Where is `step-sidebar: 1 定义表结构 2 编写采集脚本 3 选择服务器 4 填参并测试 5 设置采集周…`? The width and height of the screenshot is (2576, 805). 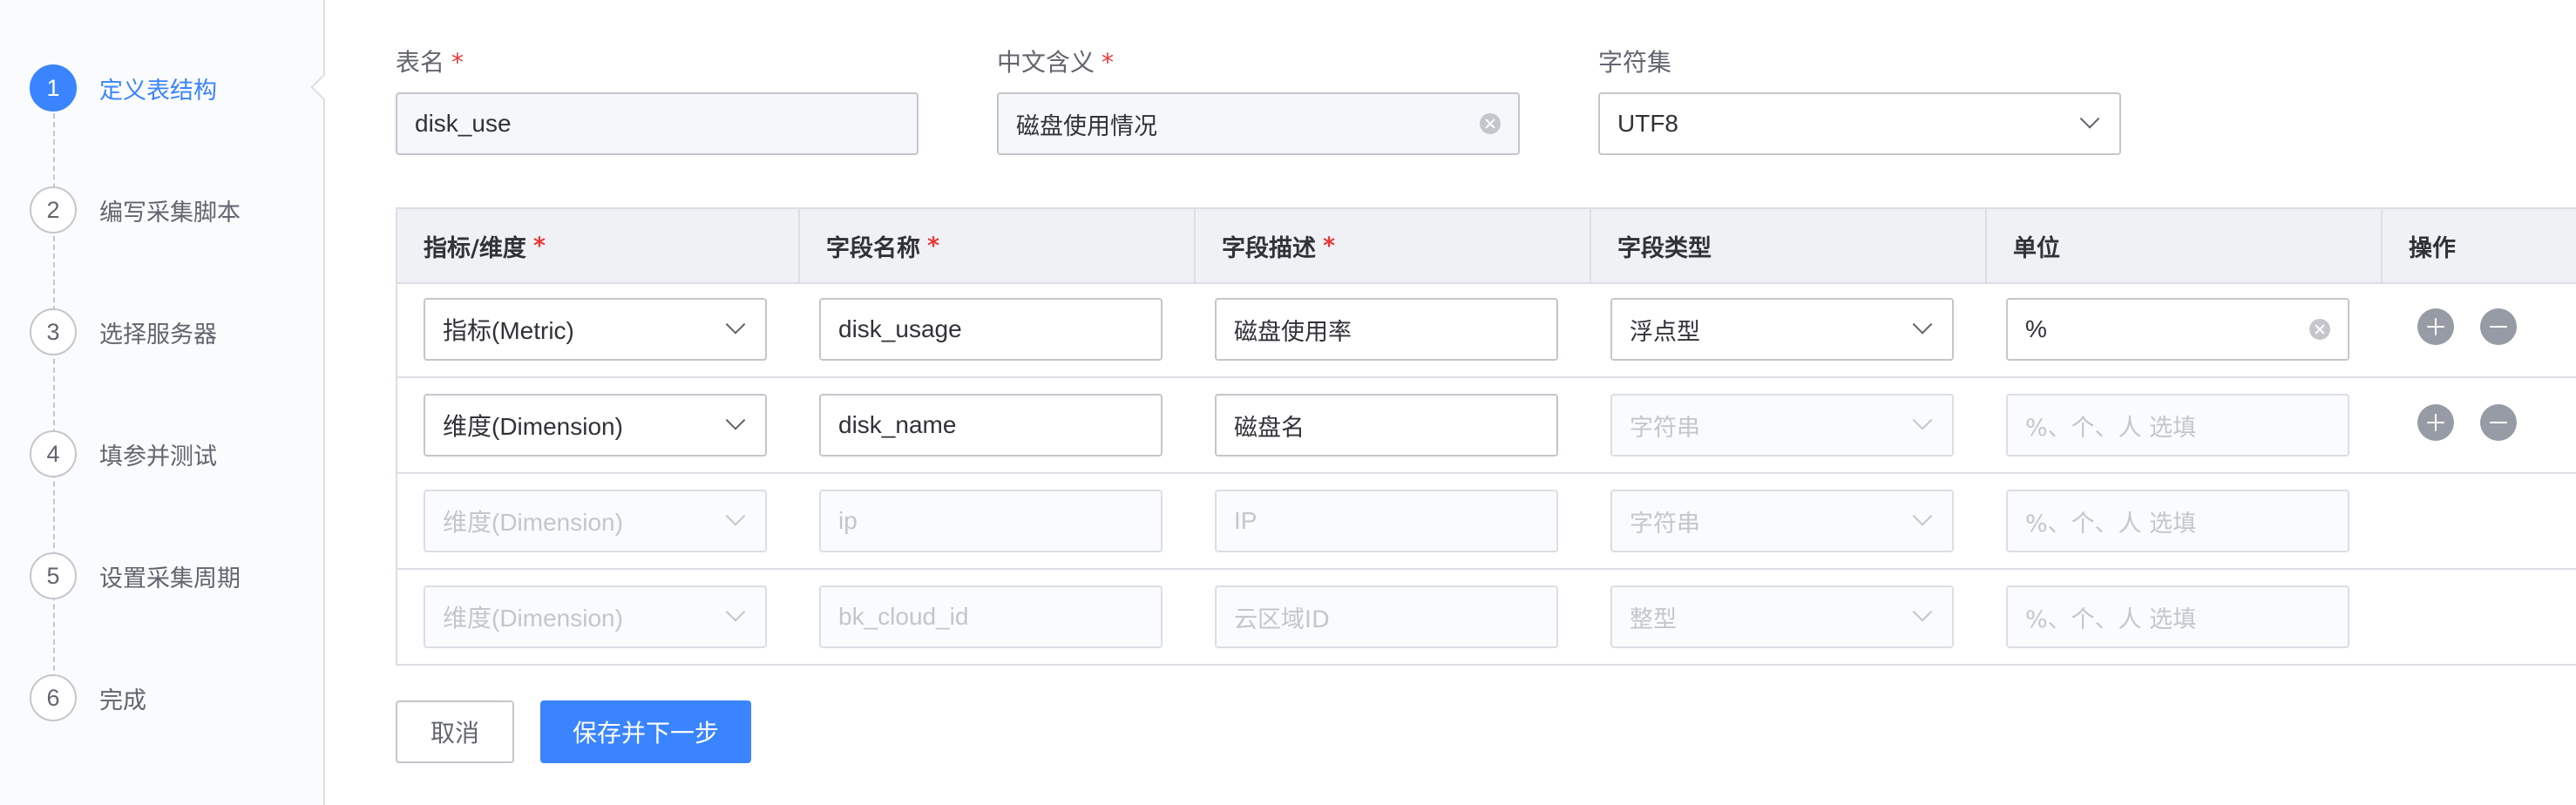 step-sidebar: 1 定义表结构 2 编写采集脚本 3 选择服务器 4 填参并测试 5 设置采集周… is located at coordinates (169, 402).